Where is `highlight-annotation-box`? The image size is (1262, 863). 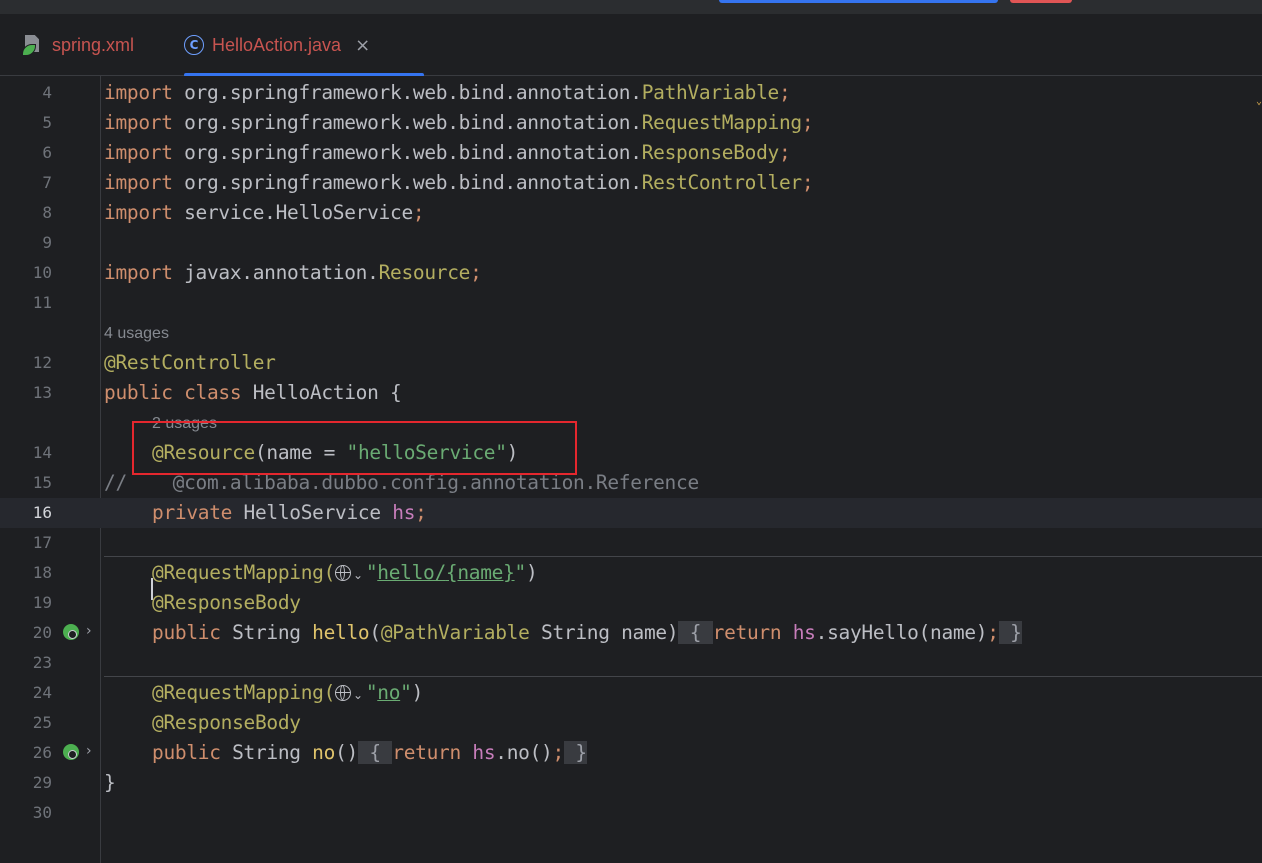
highlight-annotation-box is located at coordinates (354, 448).